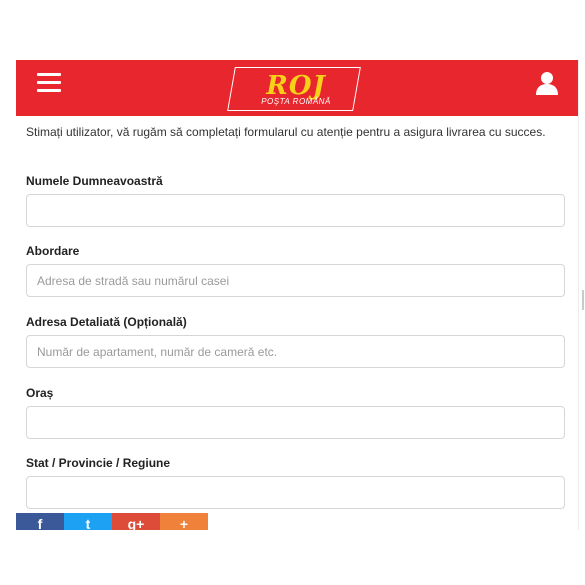  I want to click on more-share-button: +, so click(184, 521).